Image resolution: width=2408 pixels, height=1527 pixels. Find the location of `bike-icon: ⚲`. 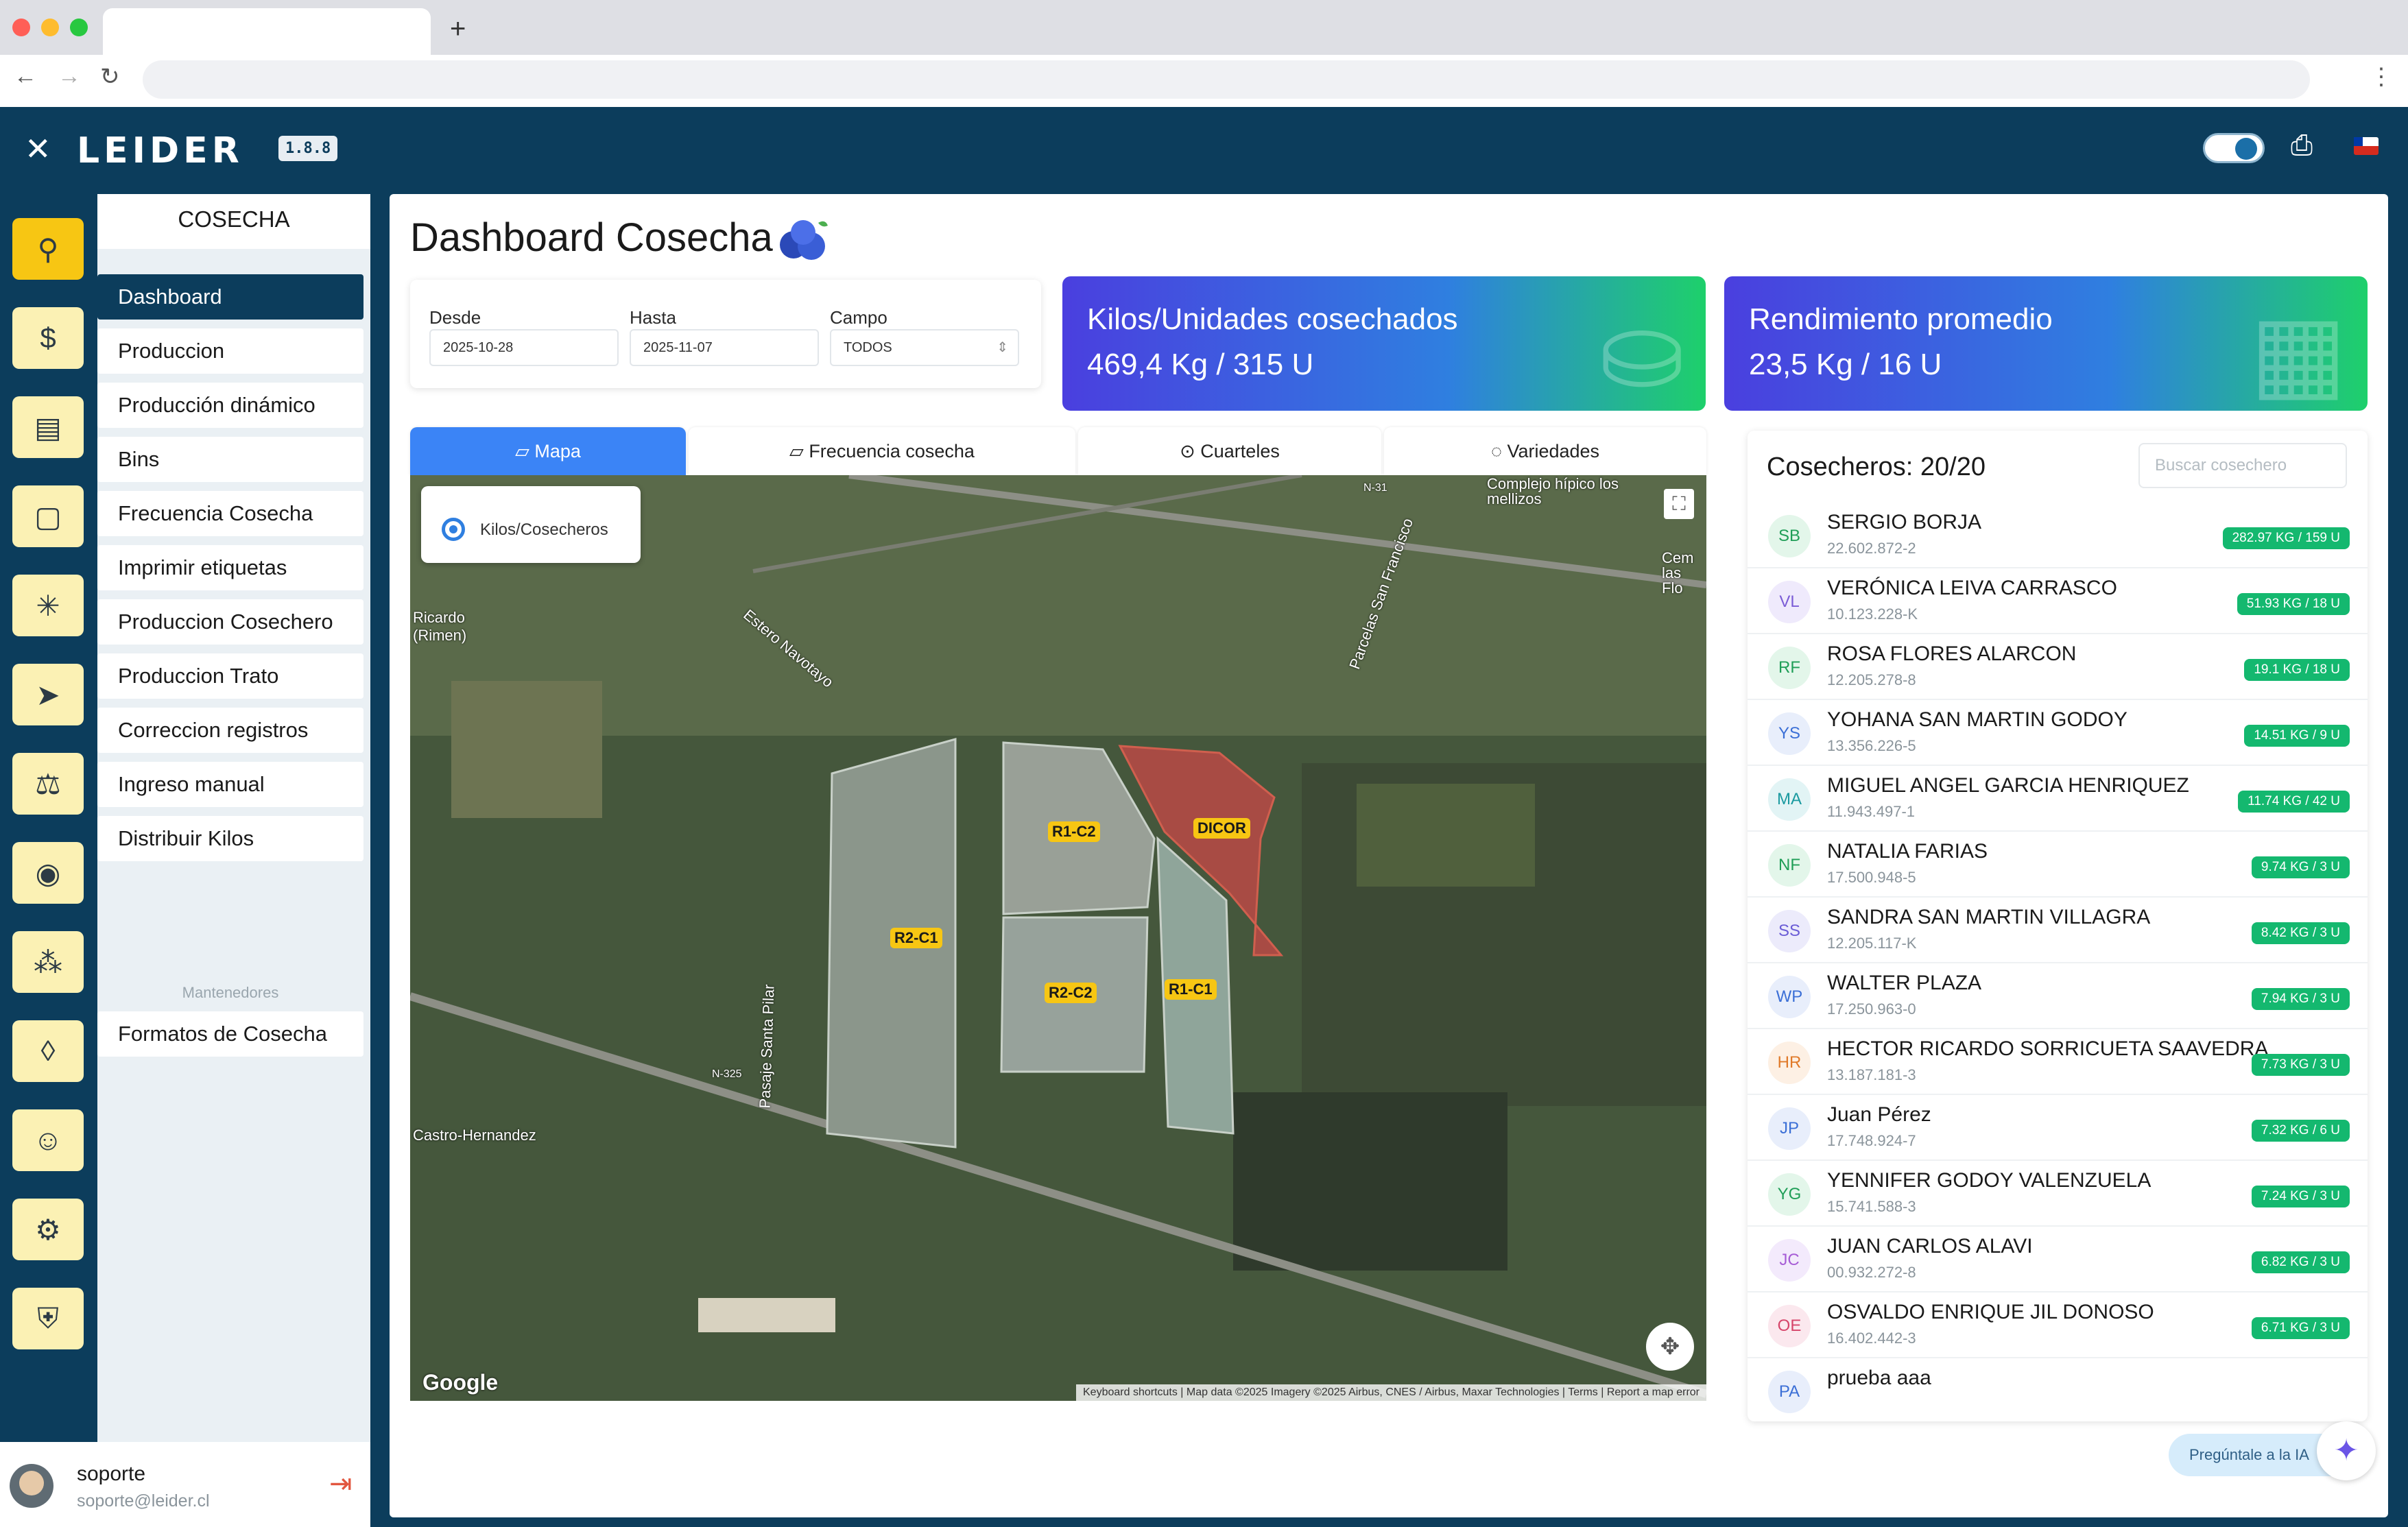

bike-icon: ⚲ is located at coordinates (48, 249).